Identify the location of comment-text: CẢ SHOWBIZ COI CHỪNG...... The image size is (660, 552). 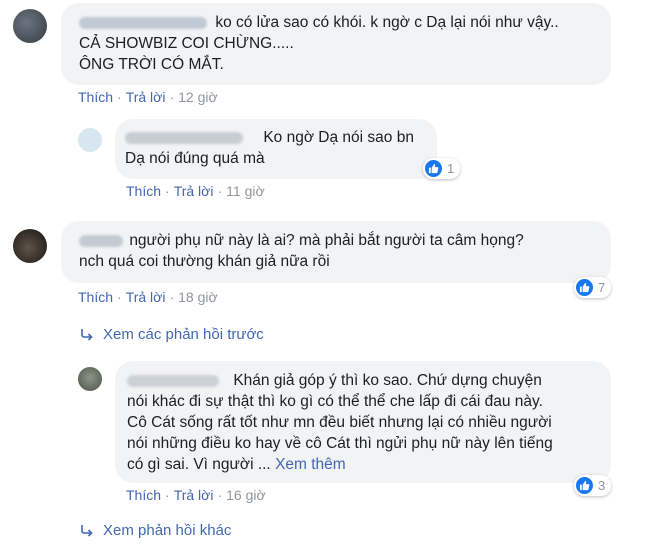
(186, 43).